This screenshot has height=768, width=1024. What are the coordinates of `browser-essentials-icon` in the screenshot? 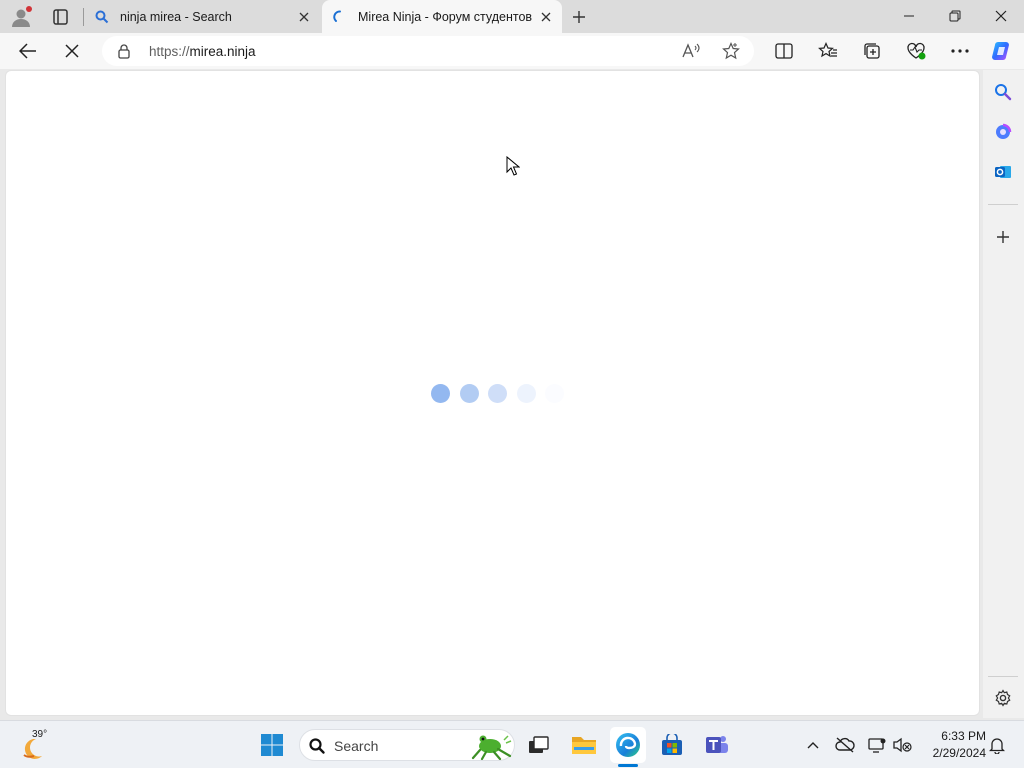 It's located at (916, 51).